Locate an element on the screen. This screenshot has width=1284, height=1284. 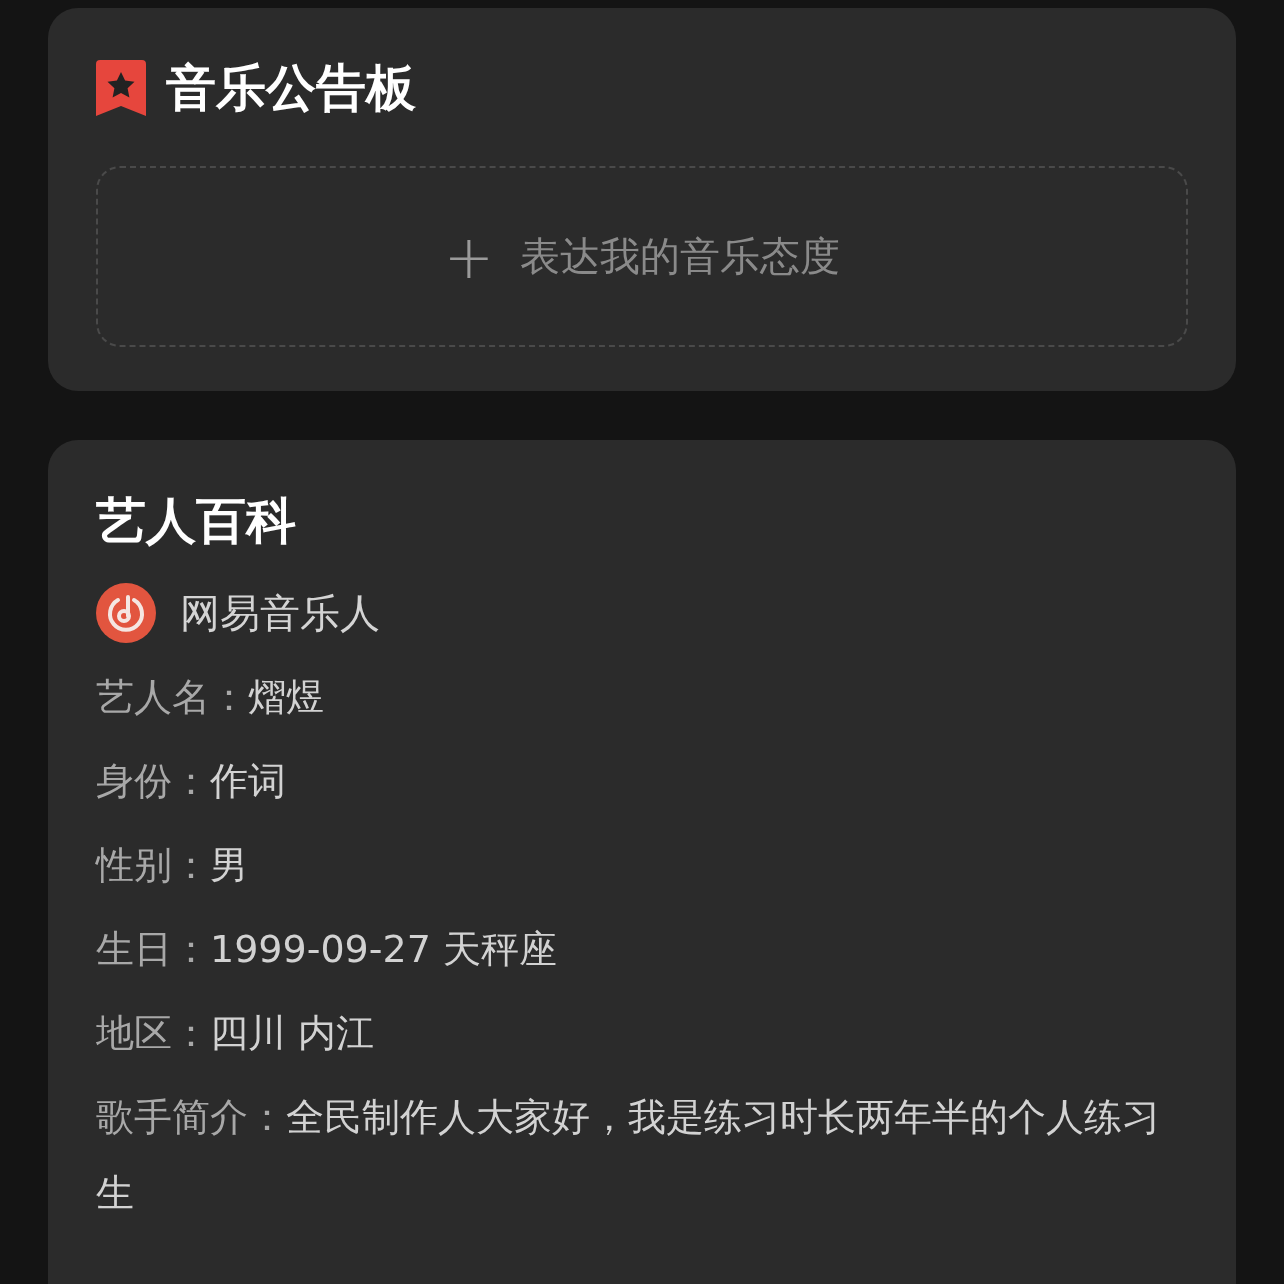
music-note-circle-icon is located at coordinates (126, 613).